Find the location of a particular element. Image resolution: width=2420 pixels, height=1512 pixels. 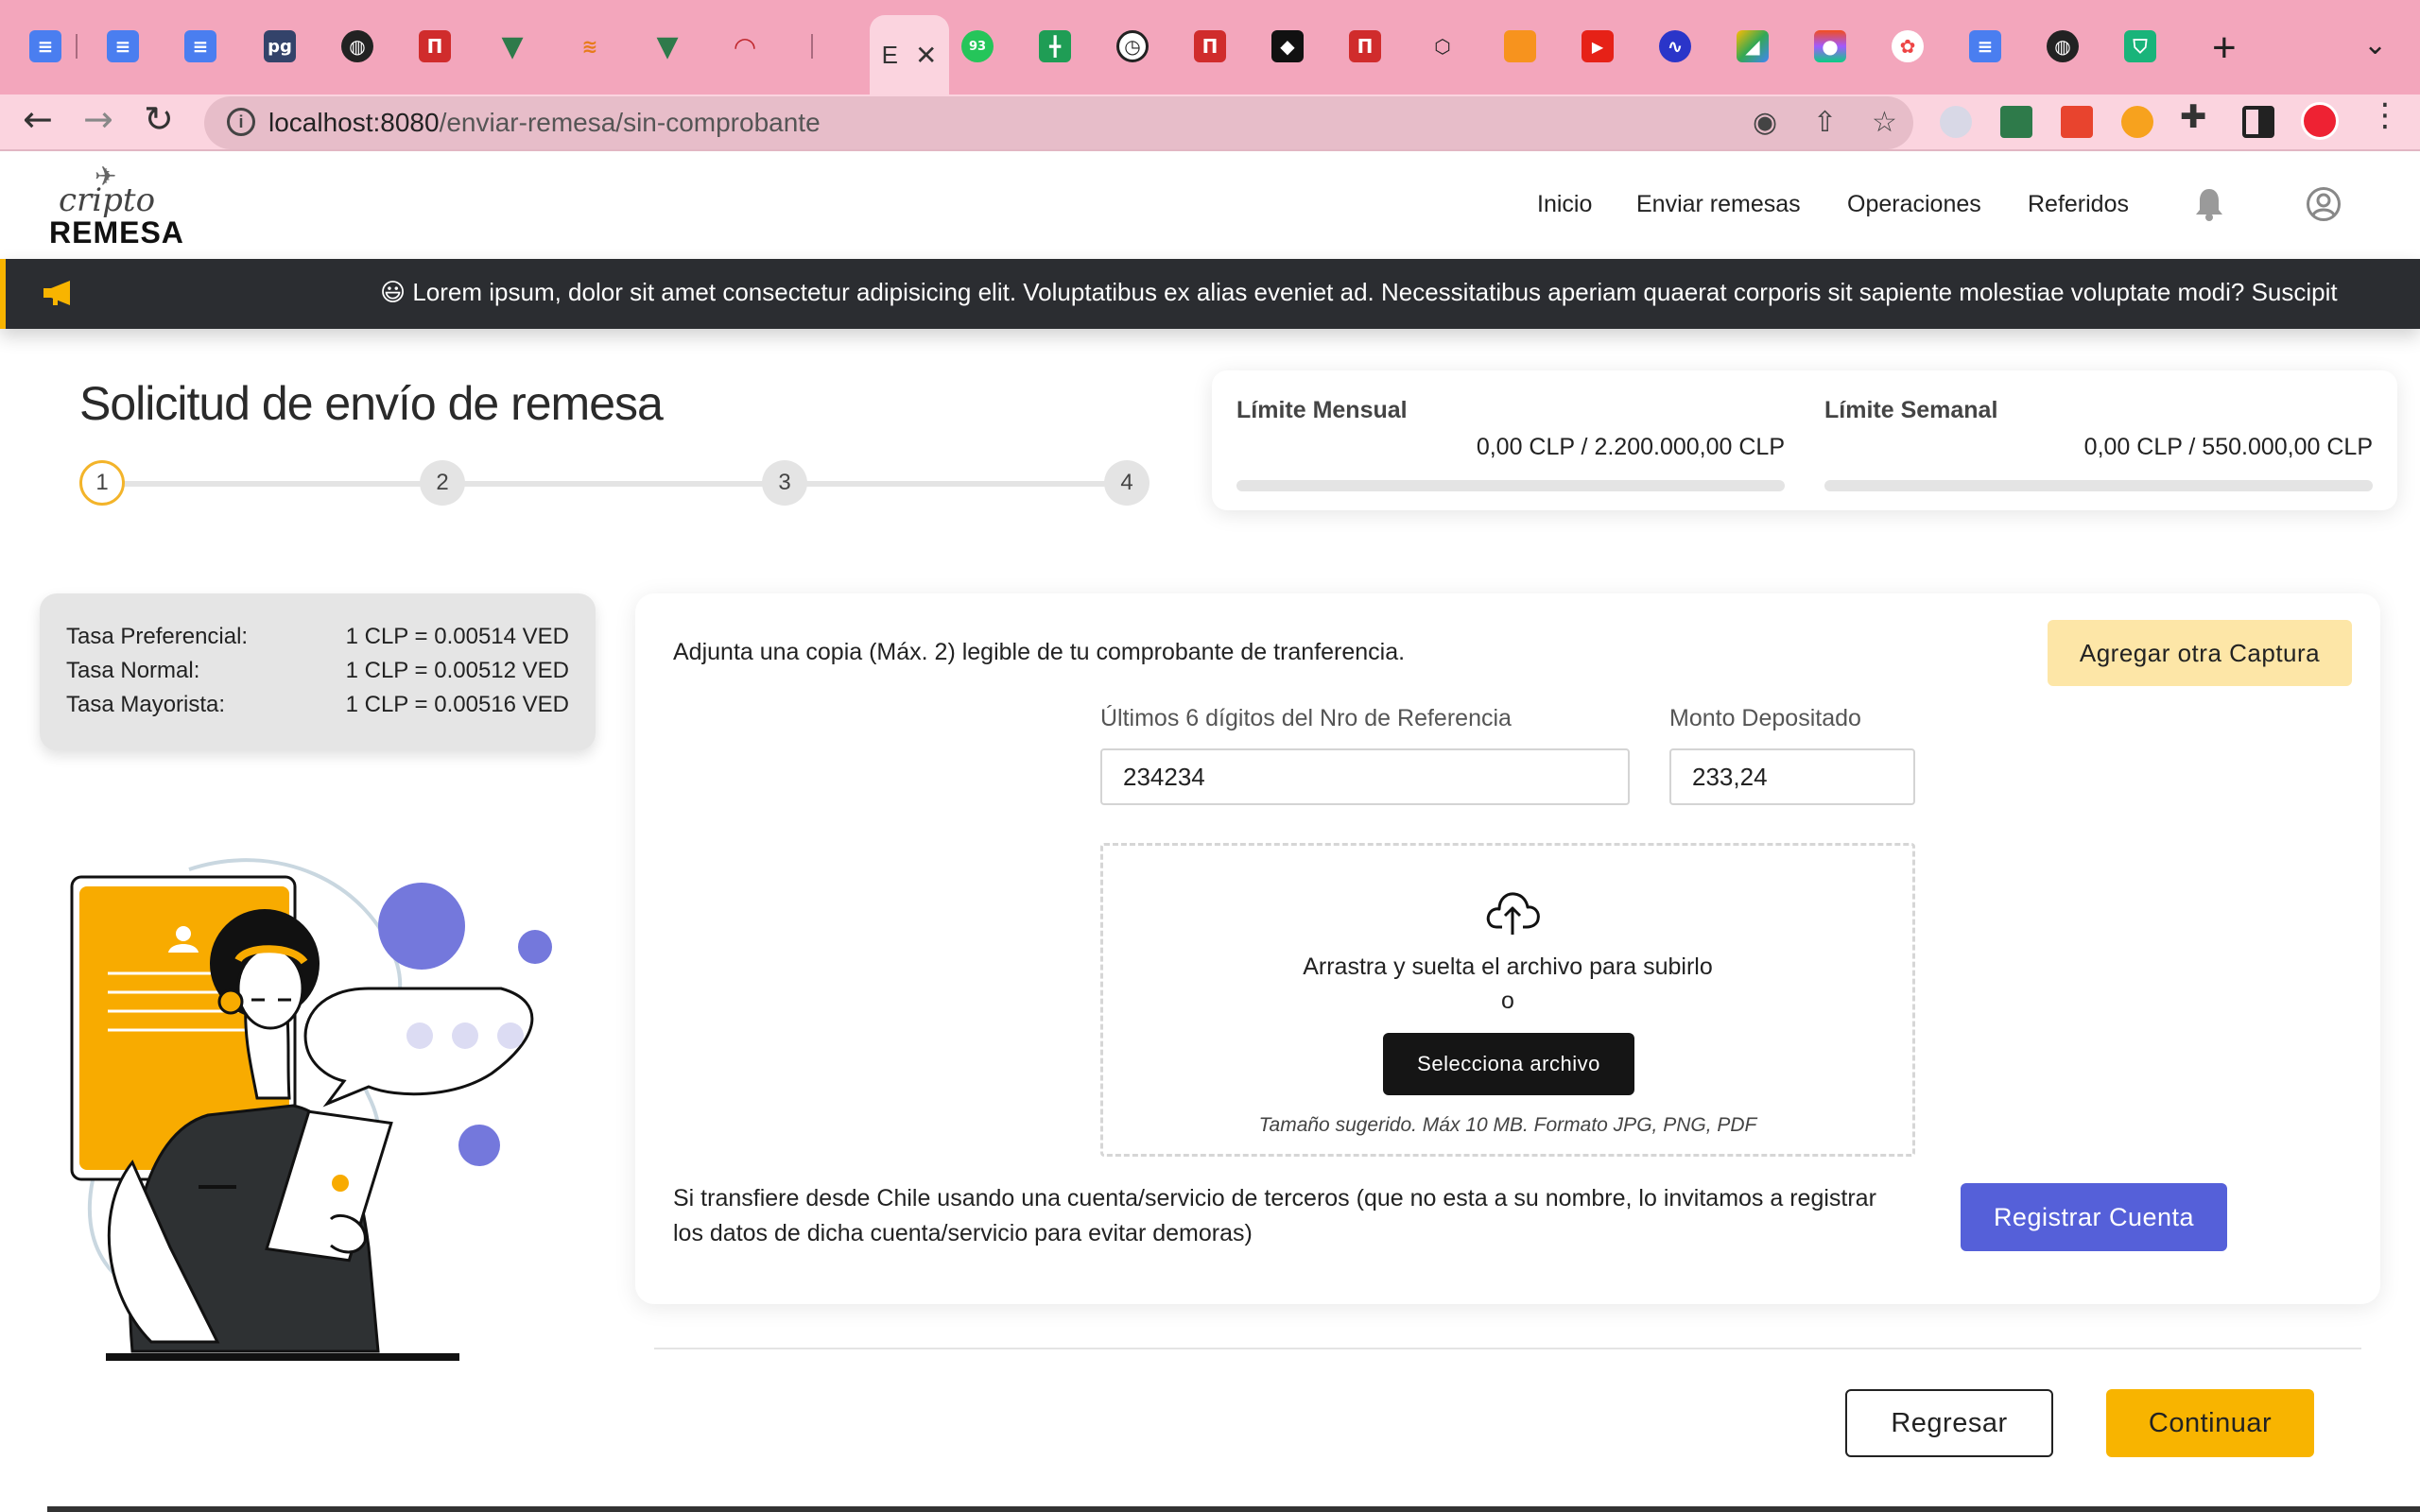

tab-active: E ✕ is located at coordinates (909, 54).